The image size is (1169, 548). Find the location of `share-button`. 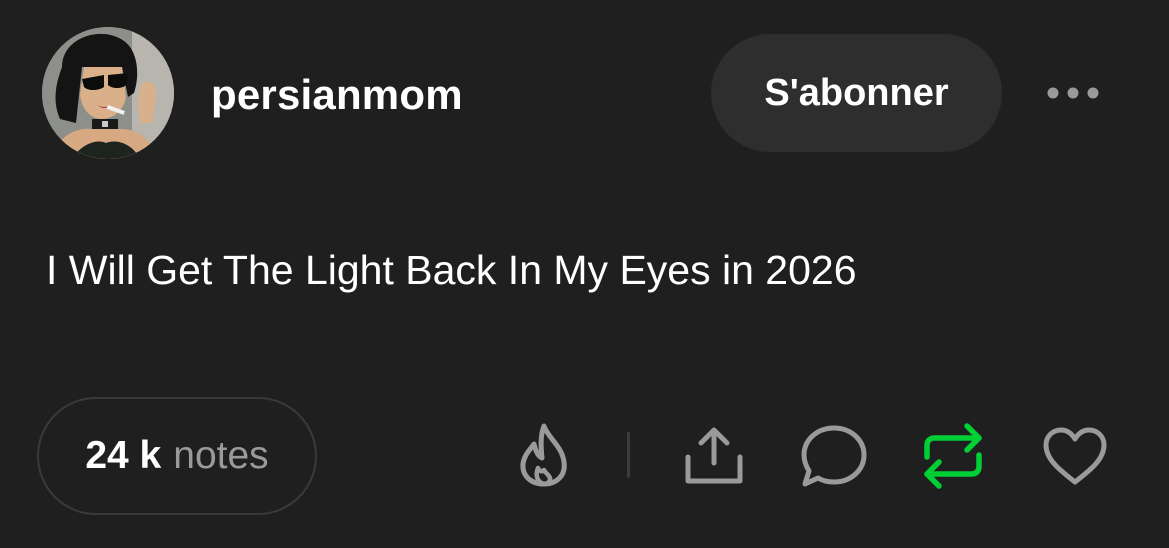

share-button is located at coordinates (714, 456).